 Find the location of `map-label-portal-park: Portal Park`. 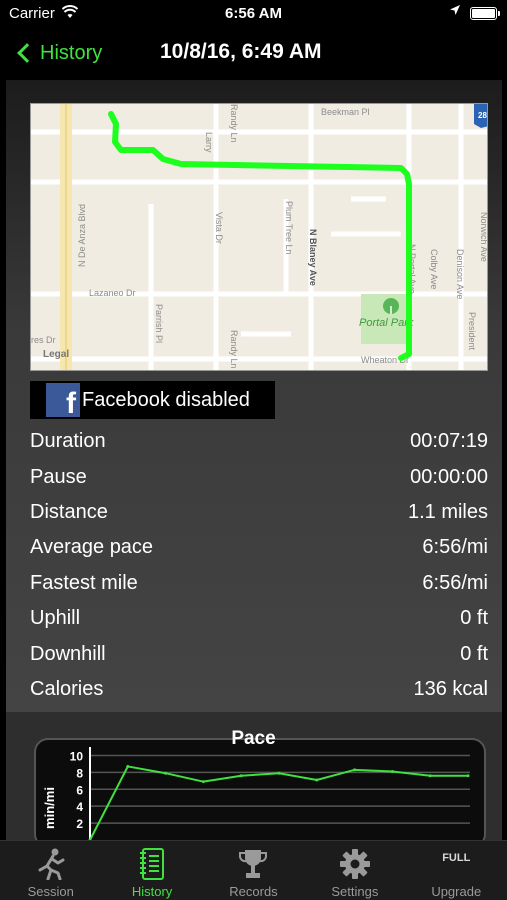

map-label-portal-park: Portal Park is located at coordinates (386, 323).